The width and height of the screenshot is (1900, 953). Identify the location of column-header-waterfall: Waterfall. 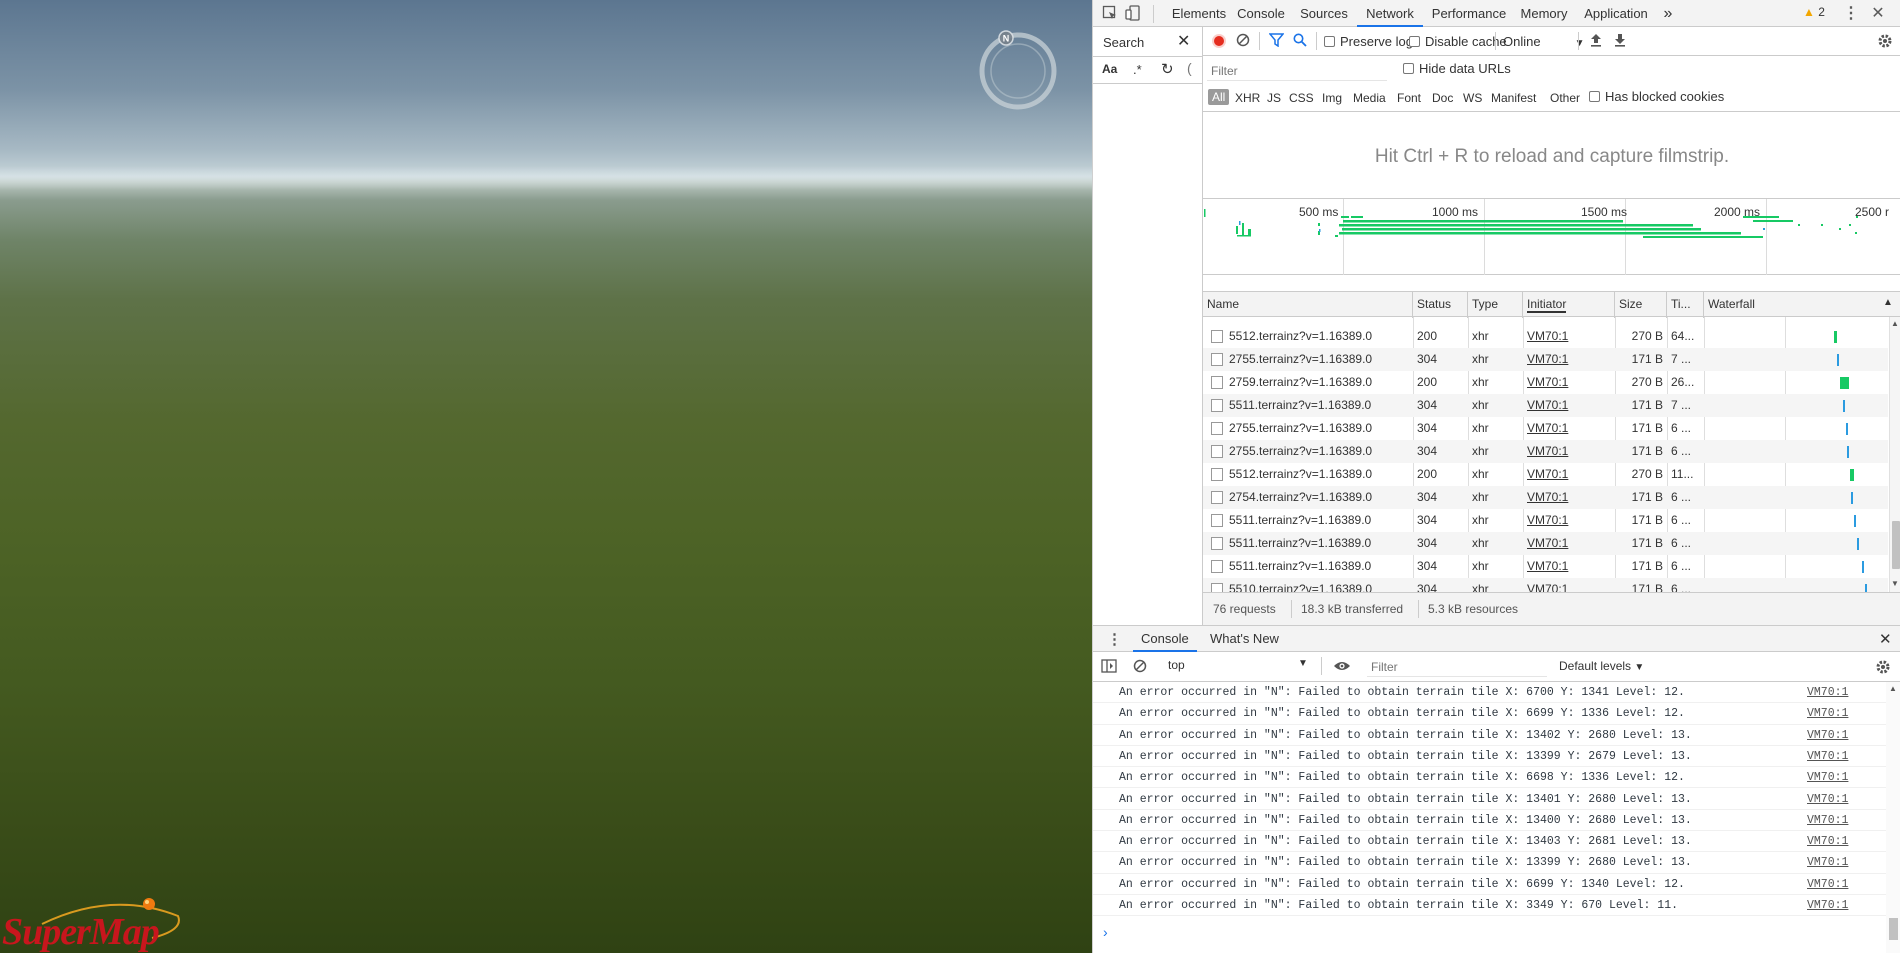
(1802, 305).